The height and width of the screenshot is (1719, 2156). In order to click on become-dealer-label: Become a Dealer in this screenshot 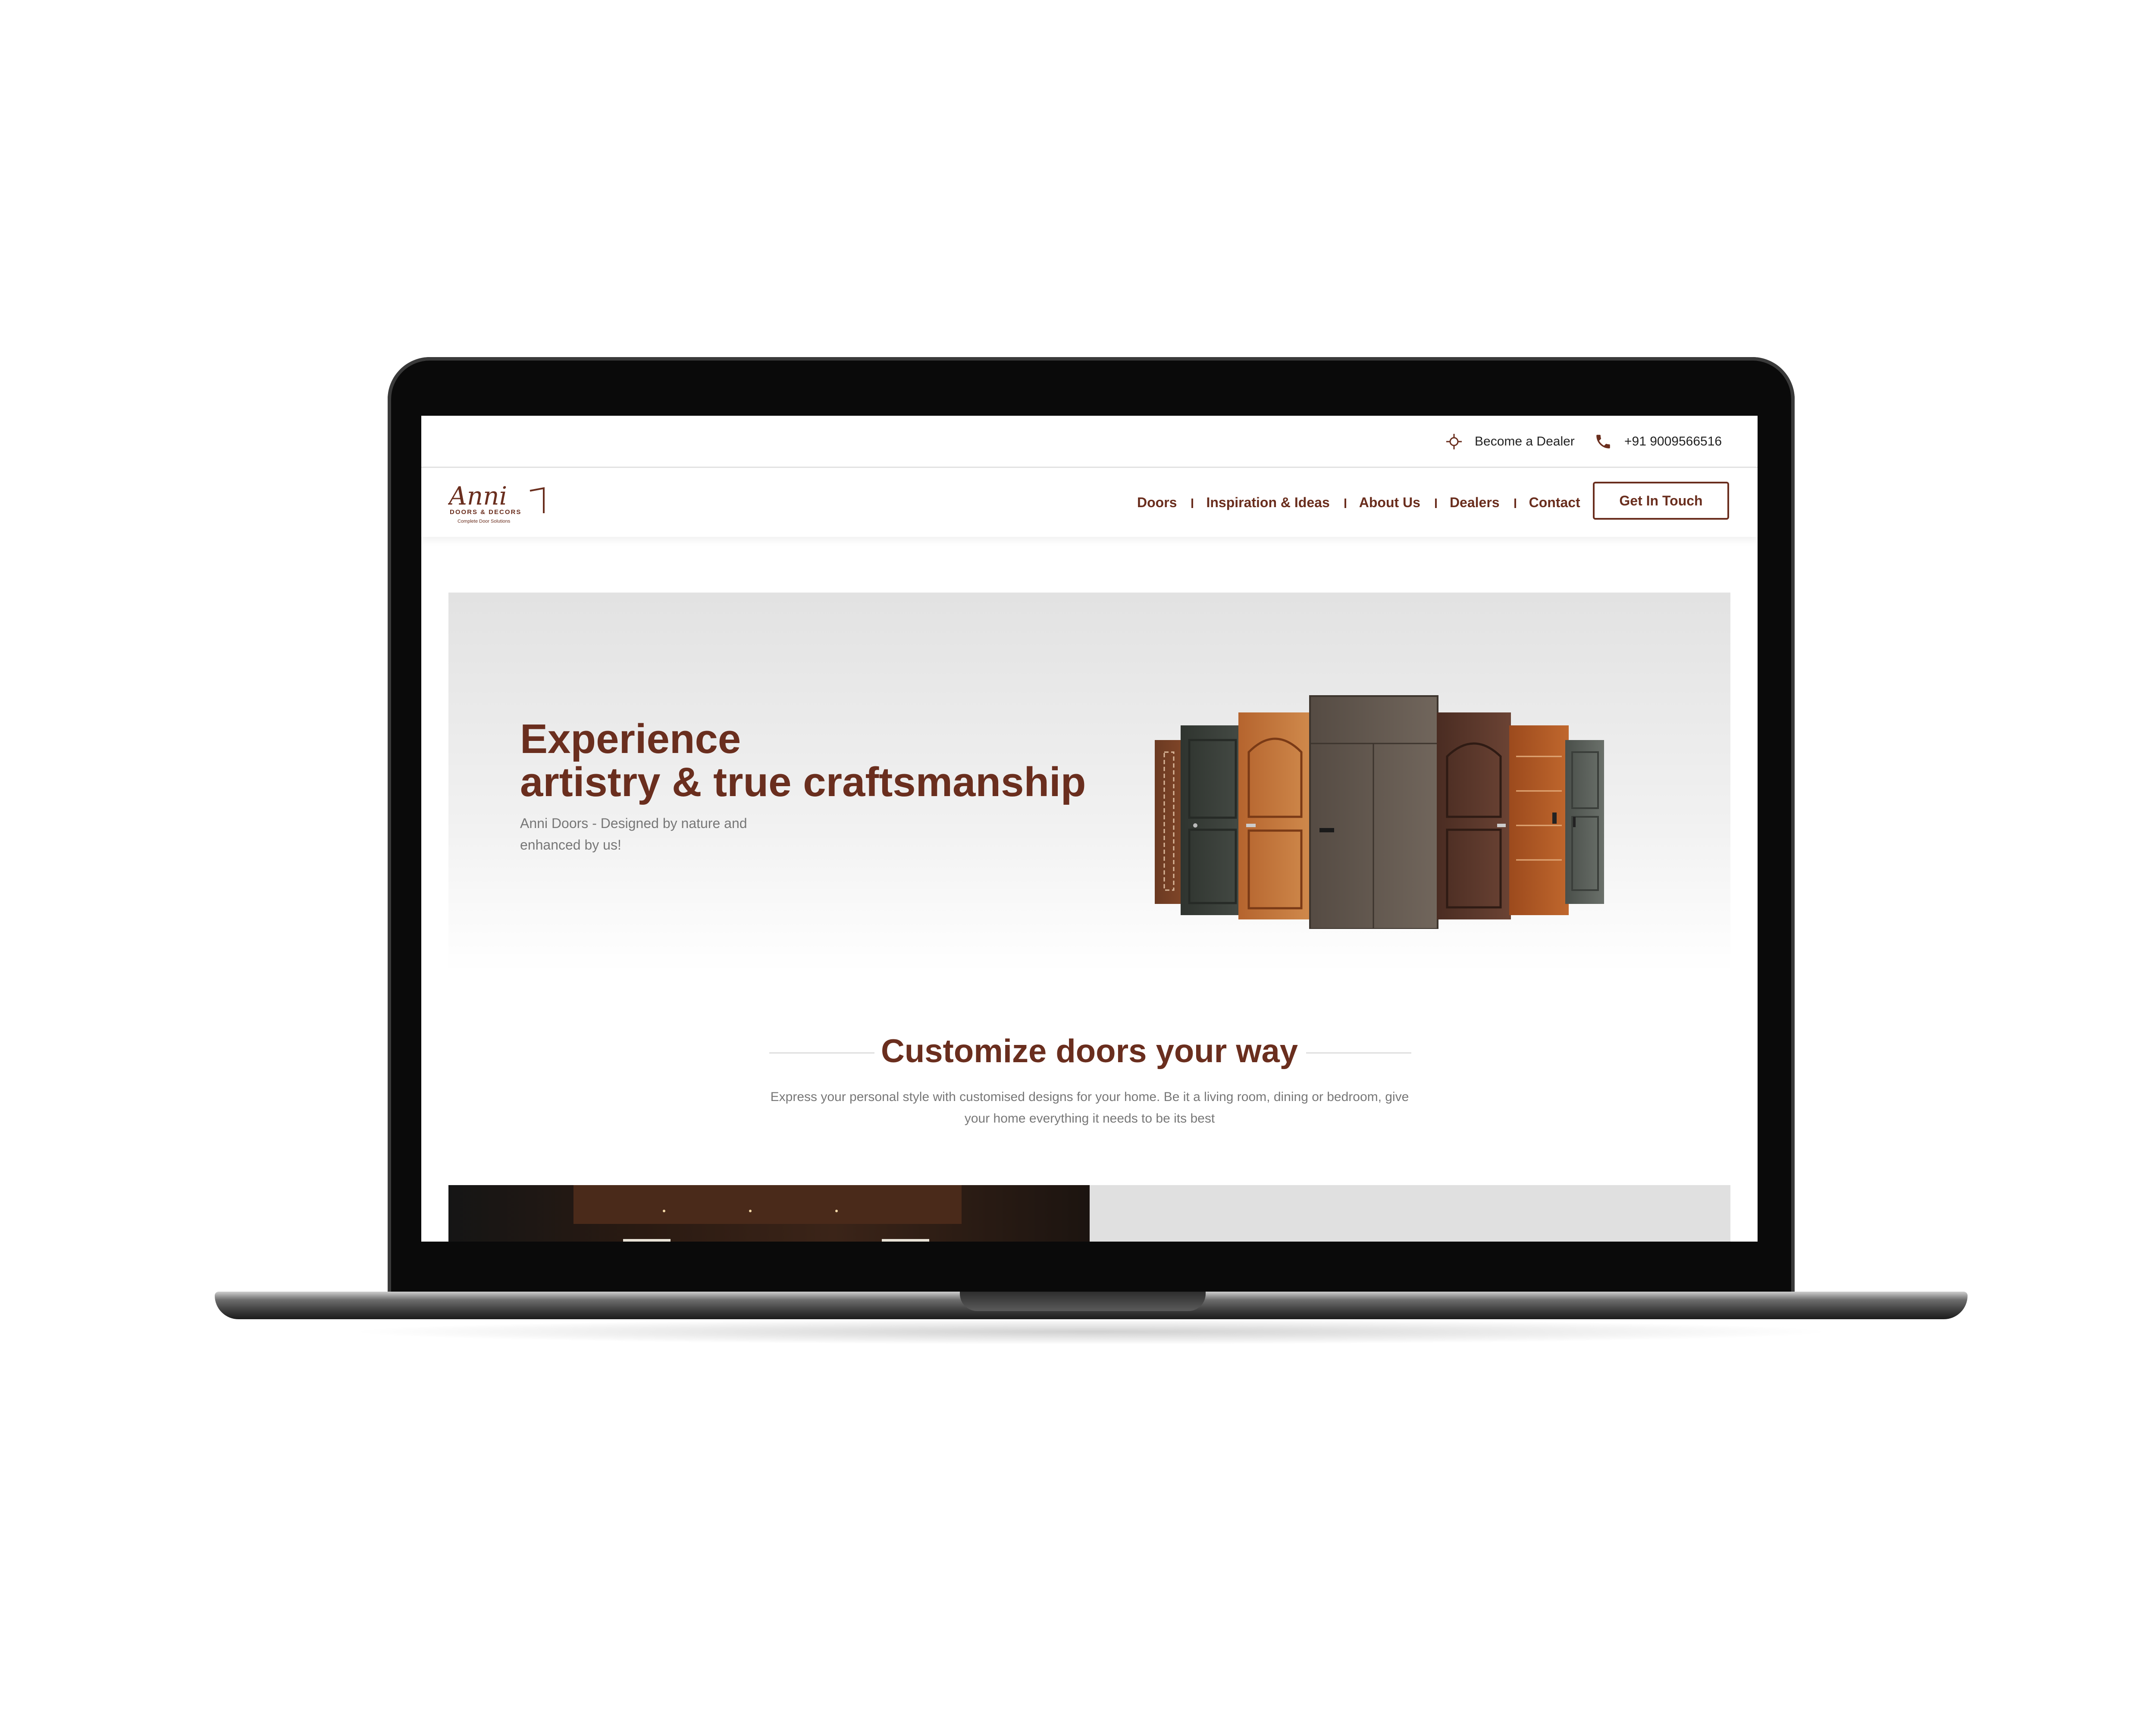, I will do `click(1525, 442)`.